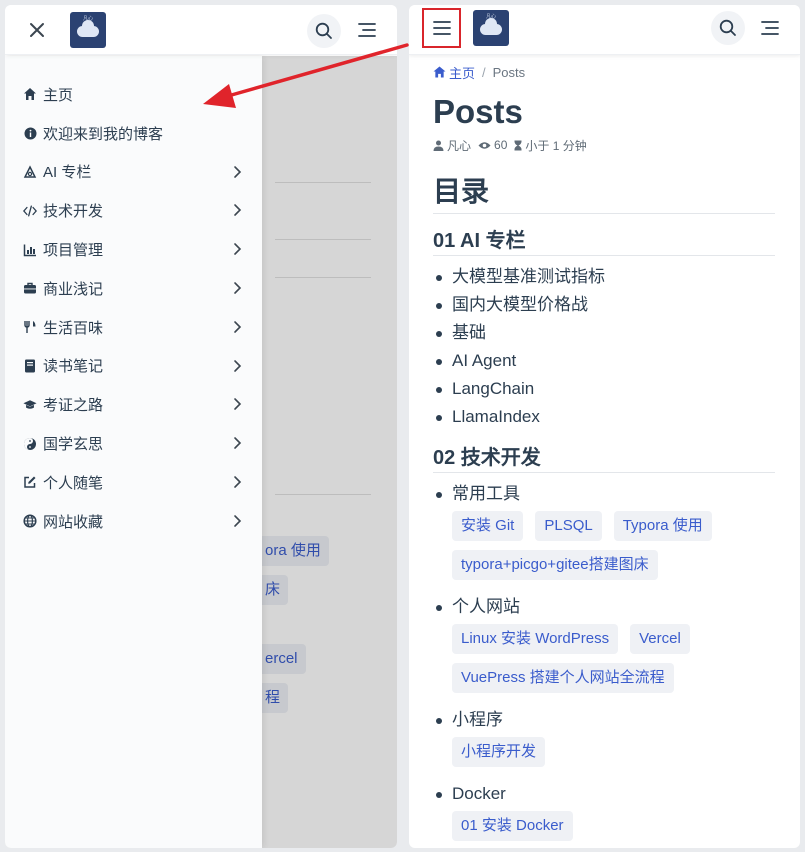  What do you see at coordinates (604, 145) in the screenshot?
I see `article-meta: 凡心 60 小于 1 分钟` at bounding box center [604, 145].